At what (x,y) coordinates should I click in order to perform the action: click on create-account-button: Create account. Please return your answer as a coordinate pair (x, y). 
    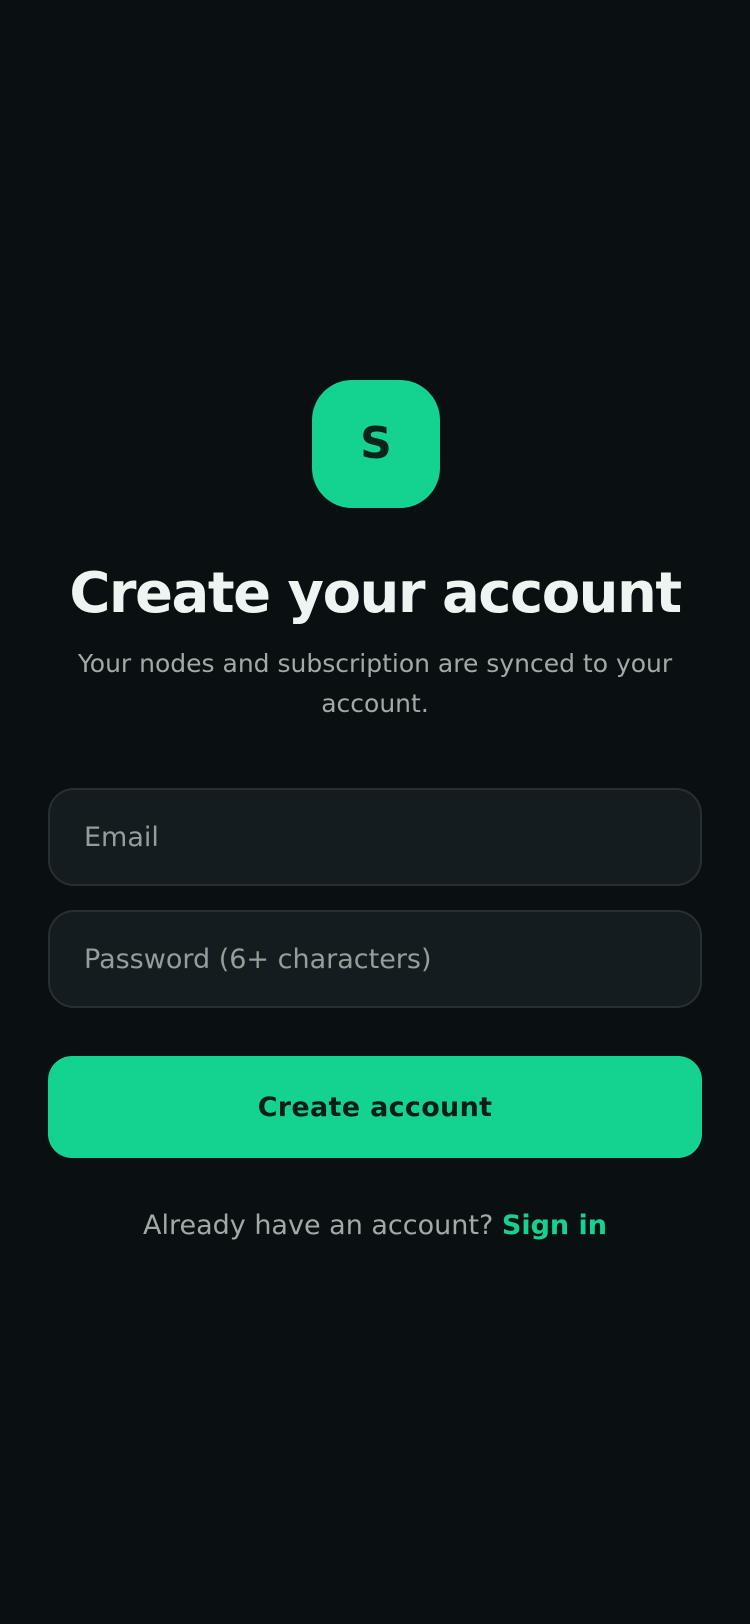
    Looking at the image, I should click on (375, 1107).